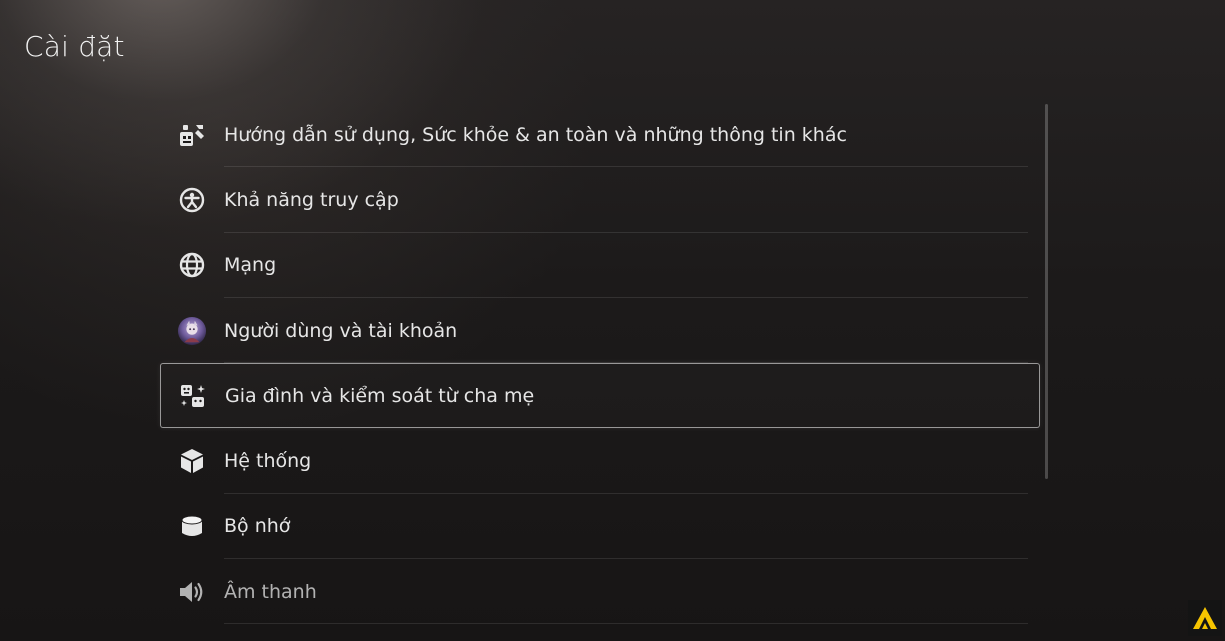 The image size is (1225, 641). Describe the element at coordinates (193, 396) in the screenshot. I see `family-icon` at that location.